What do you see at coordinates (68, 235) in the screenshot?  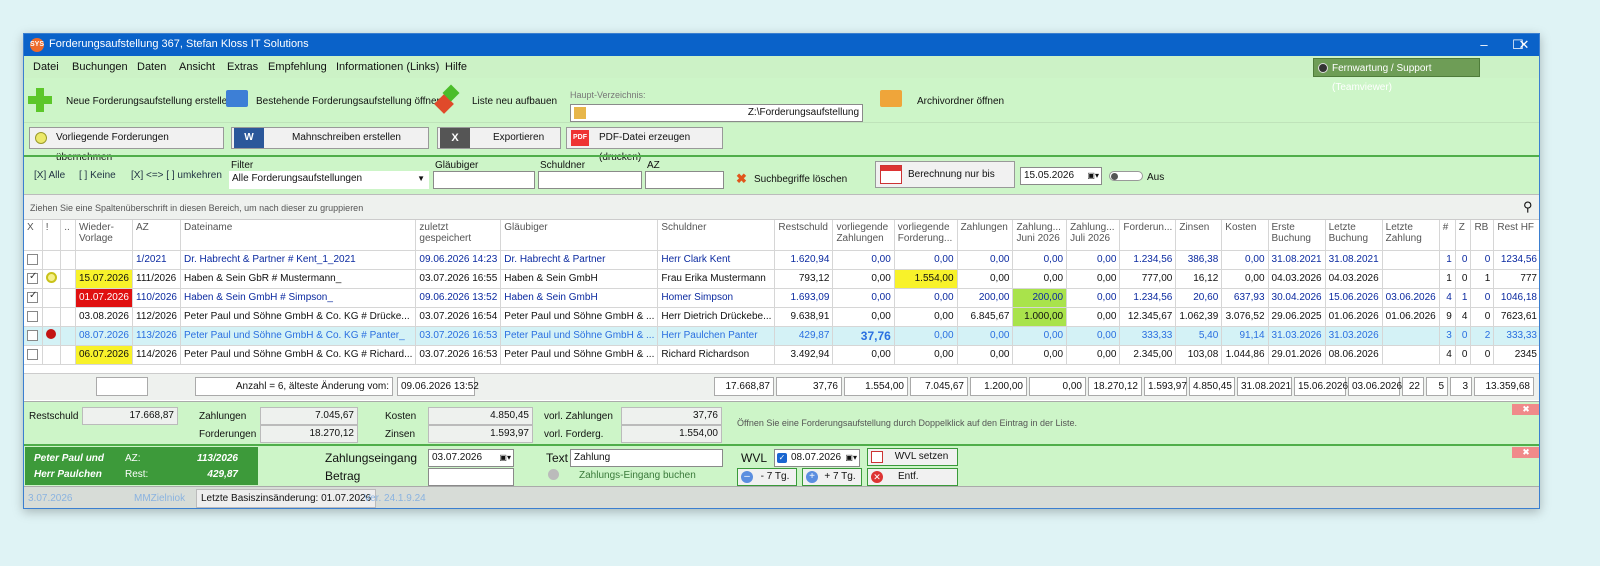 I see `column-header: ..` at bounding box center [68, 235].